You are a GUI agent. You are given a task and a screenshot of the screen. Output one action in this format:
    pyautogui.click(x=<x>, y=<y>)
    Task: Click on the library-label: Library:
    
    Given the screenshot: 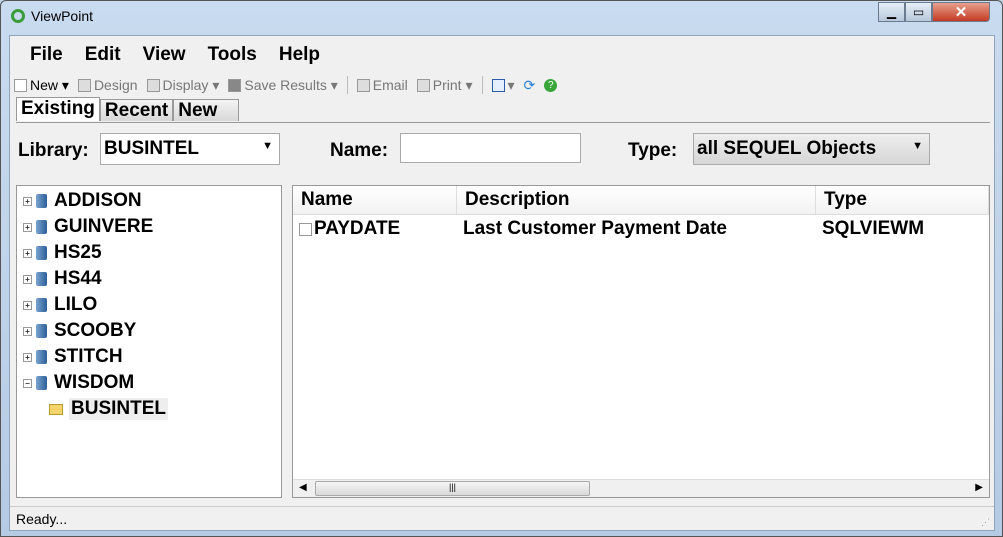 What is the action you would take?
    pyautogui.click(x=53, y=150)
    